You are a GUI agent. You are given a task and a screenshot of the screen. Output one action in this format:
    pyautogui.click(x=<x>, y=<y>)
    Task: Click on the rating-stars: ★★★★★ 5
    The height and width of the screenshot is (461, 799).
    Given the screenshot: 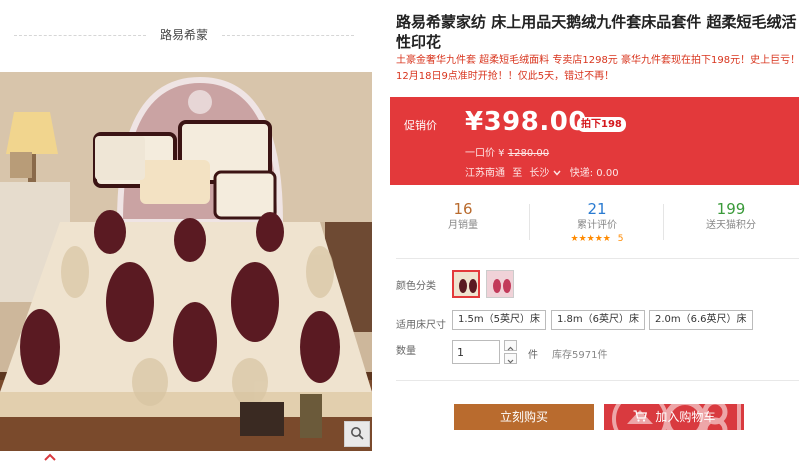 What is the action you would take?
    pyautogui.click(x=597, y=239)
    